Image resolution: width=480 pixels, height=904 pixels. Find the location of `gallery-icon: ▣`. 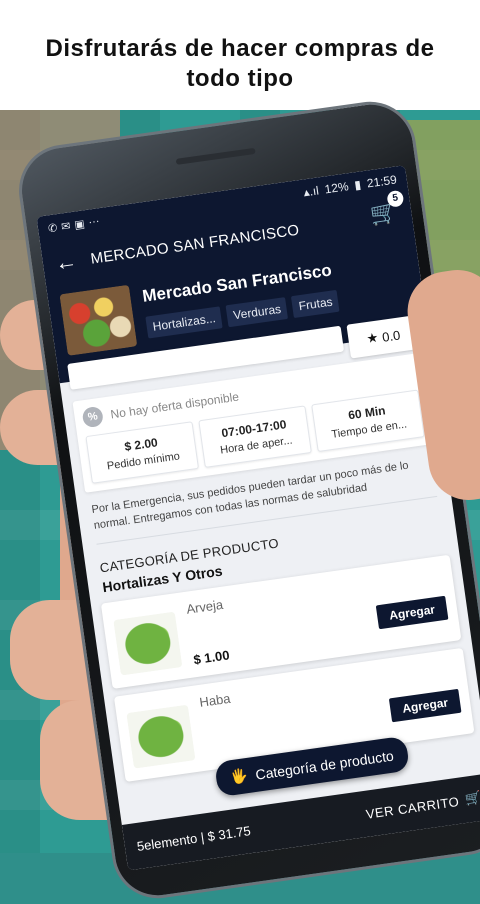

gallery-icon: ▣ is located at coordinates (79, 224).